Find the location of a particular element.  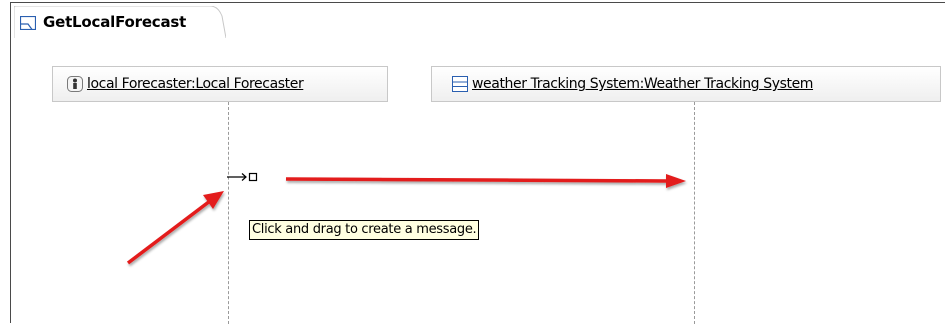

red-arrow-diagonal is located at coordinates (175, 228).